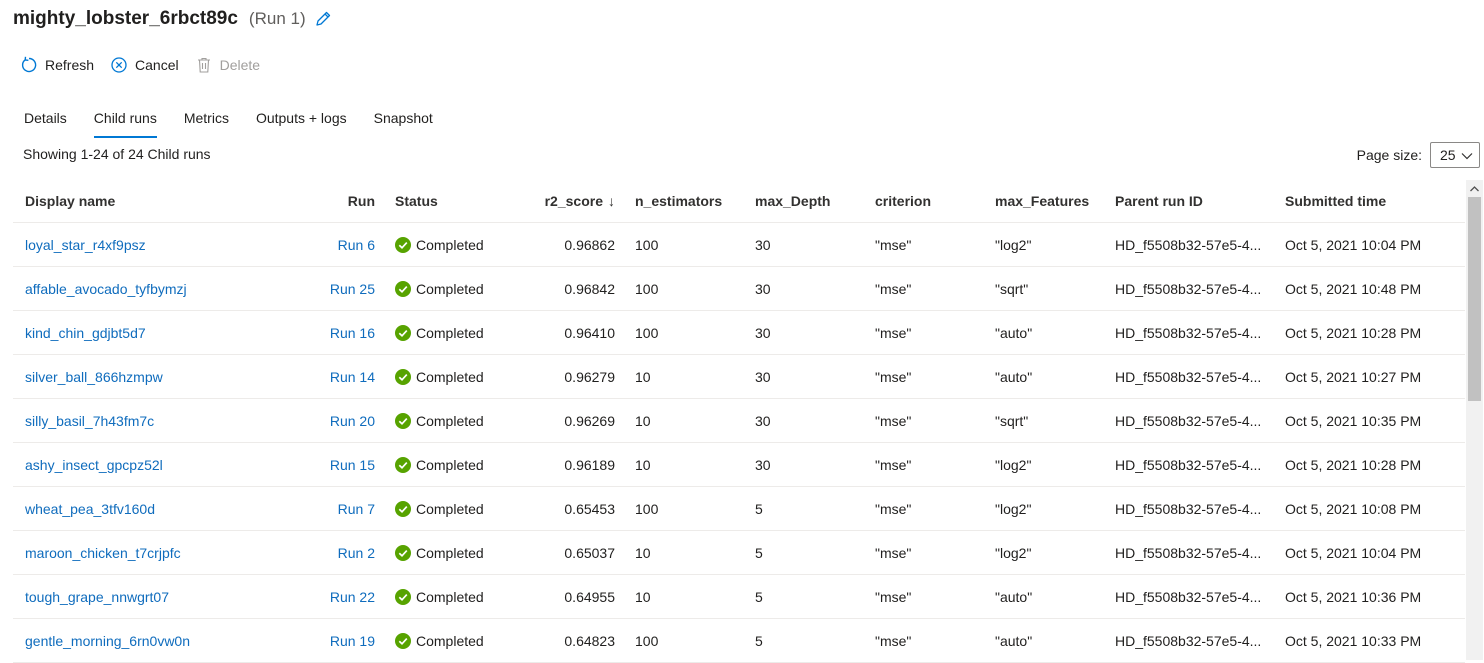  I want to click on column-header-display-name: Display name, so click(70, 201).